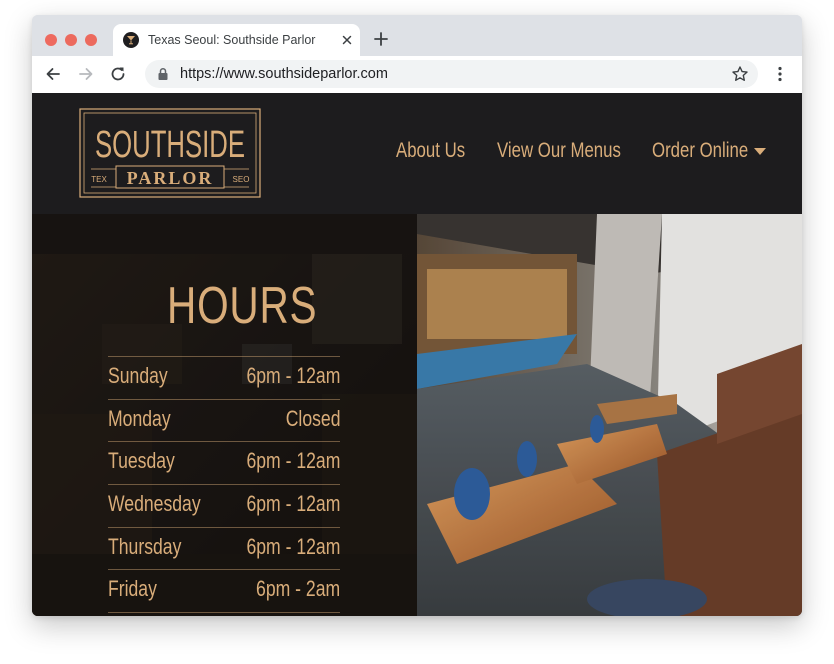 The width and height of the screenshot is (834, 664). What do you see at coordinates (559, 151) in the screenshot?
I see `nav-view-our-menus: View Our Menus` at bounding box center [559, 151].